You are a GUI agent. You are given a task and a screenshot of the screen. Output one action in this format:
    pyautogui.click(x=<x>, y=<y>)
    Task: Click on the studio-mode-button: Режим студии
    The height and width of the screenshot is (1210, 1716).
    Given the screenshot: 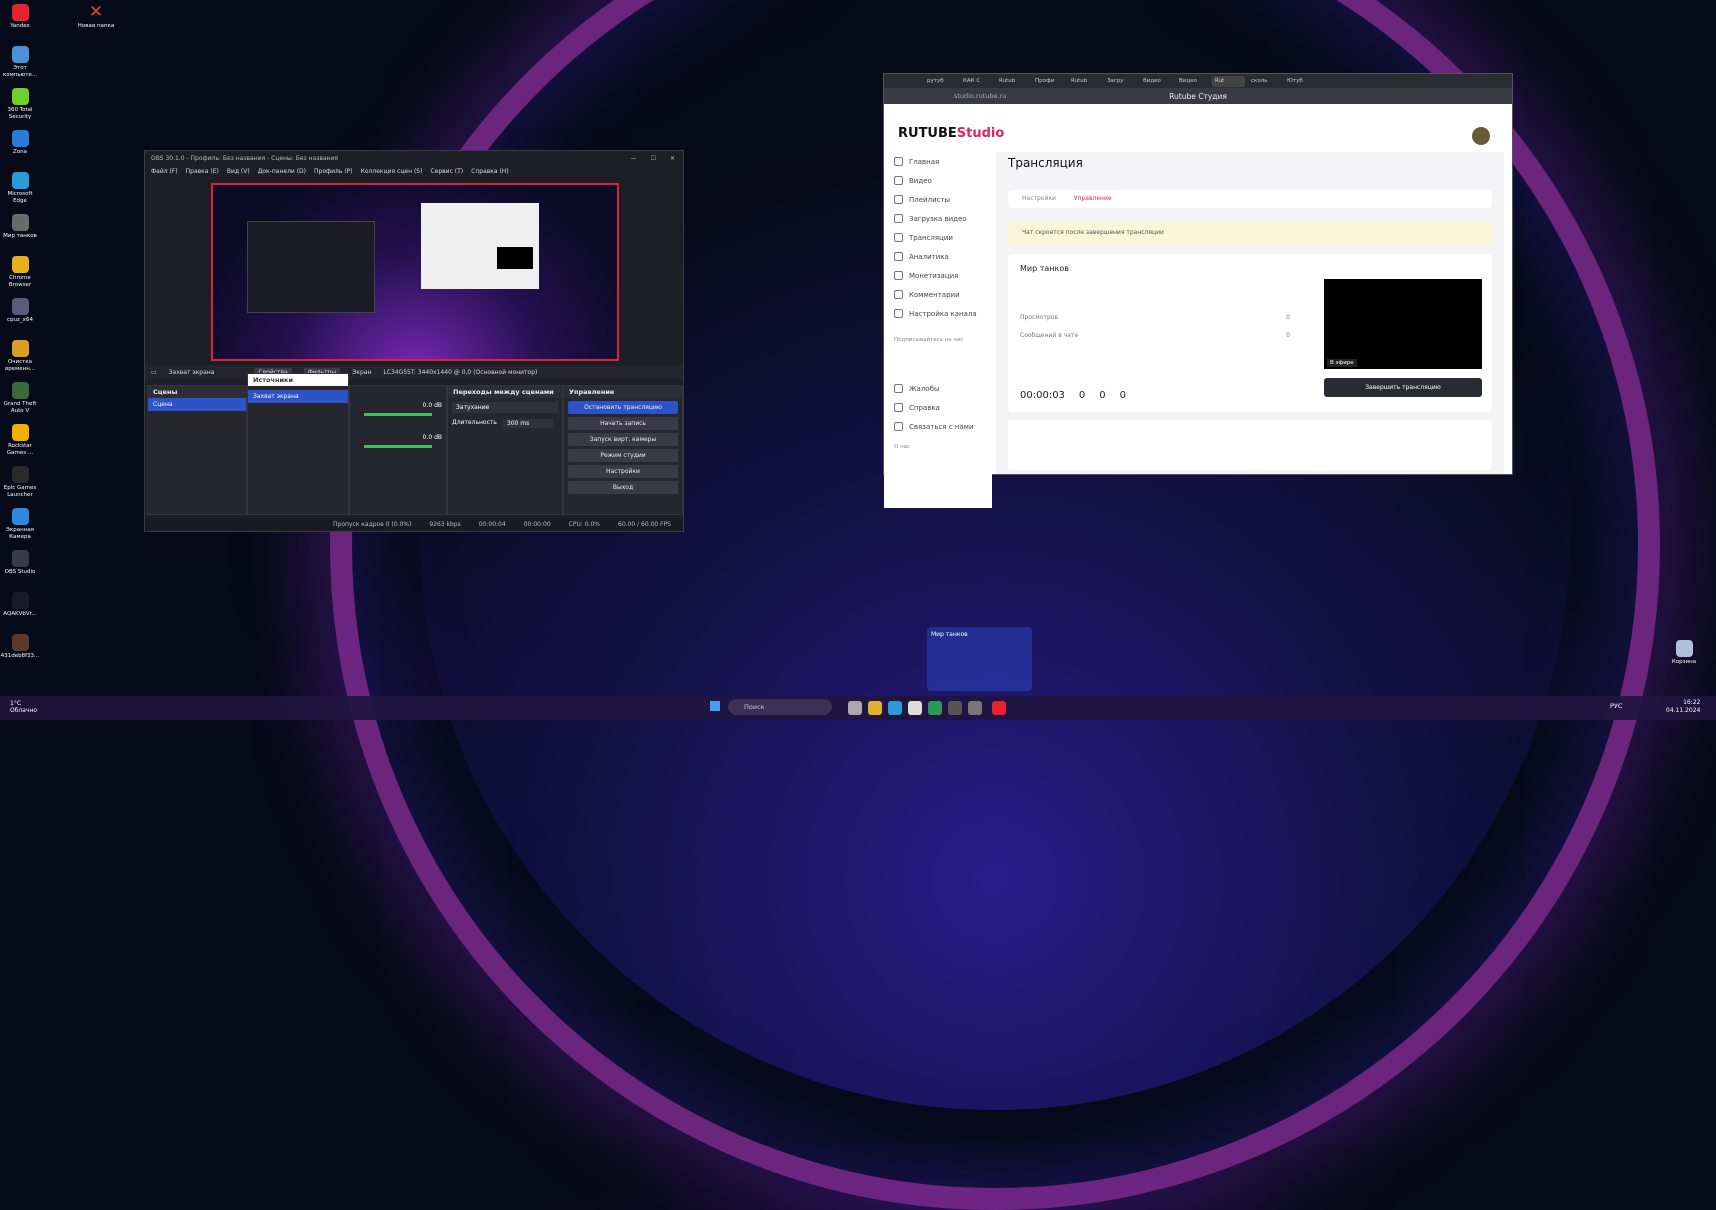 What is the action you would take?
    pyautogui.click(x=623, y=455)
    